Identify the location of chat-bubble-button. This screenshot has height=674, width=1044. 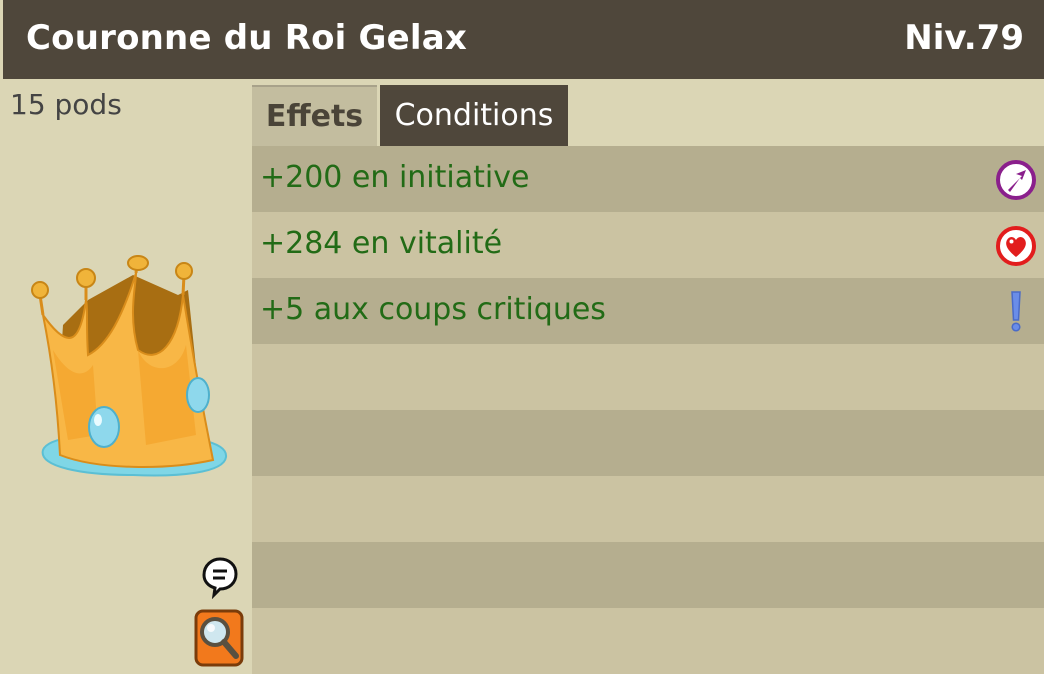
(220, 577).